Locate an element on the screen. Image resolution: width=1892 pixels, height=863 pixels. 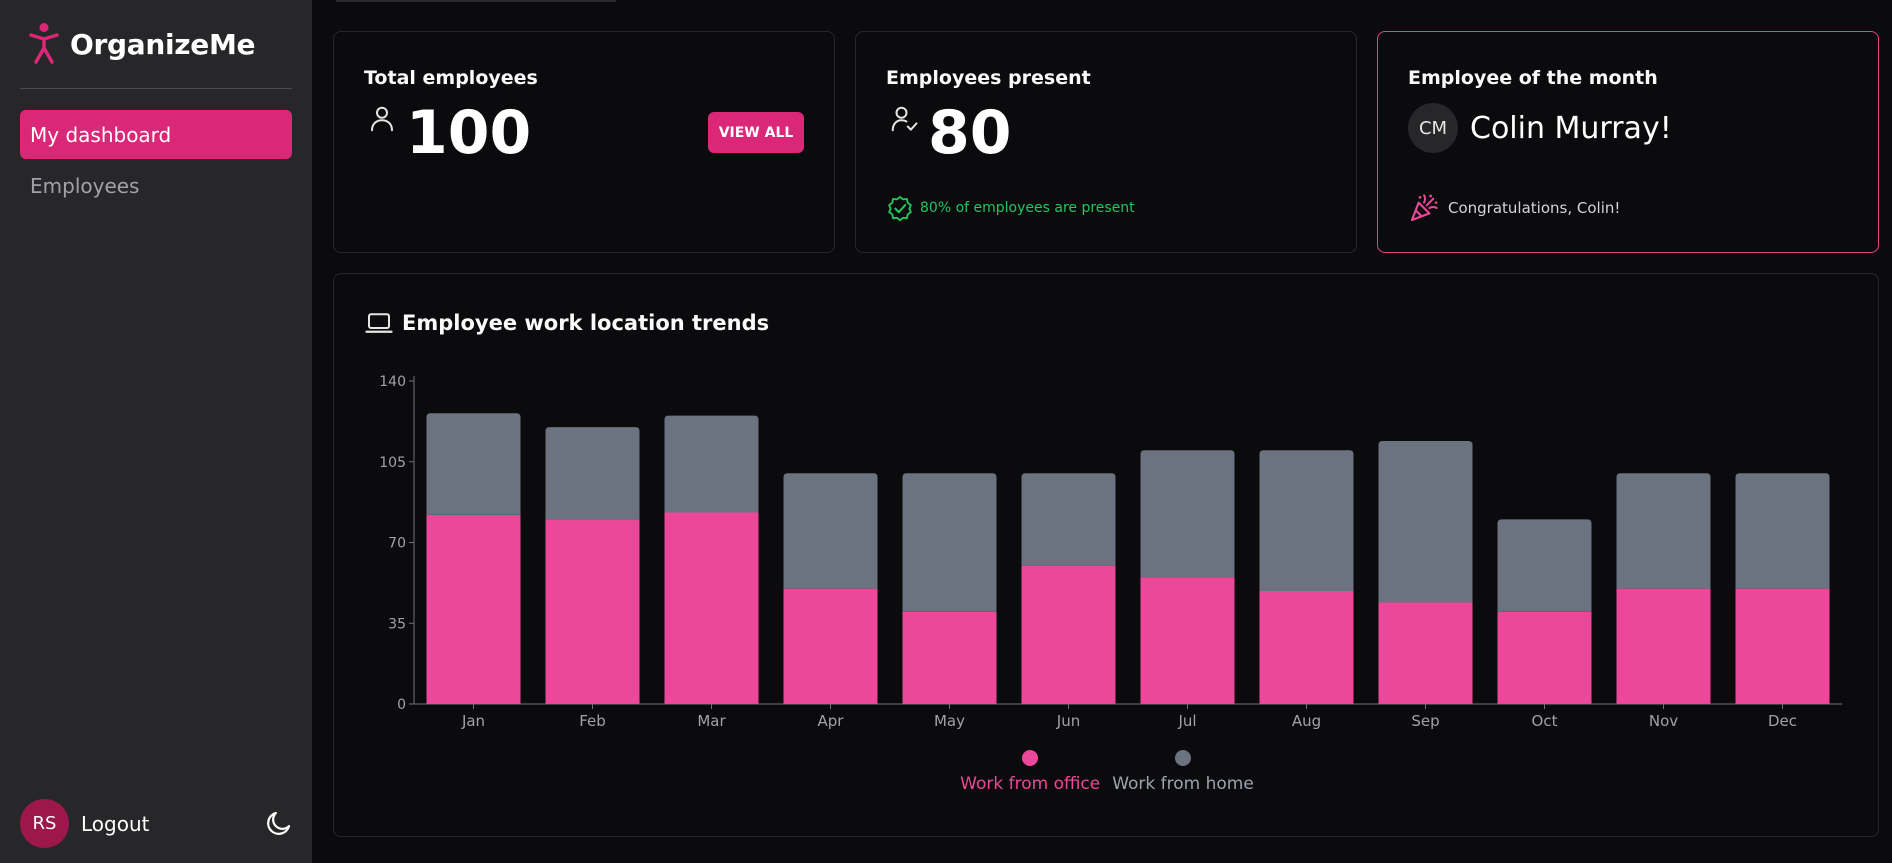
bar-work-from-home-sep is located at coordinates (1425, 521).